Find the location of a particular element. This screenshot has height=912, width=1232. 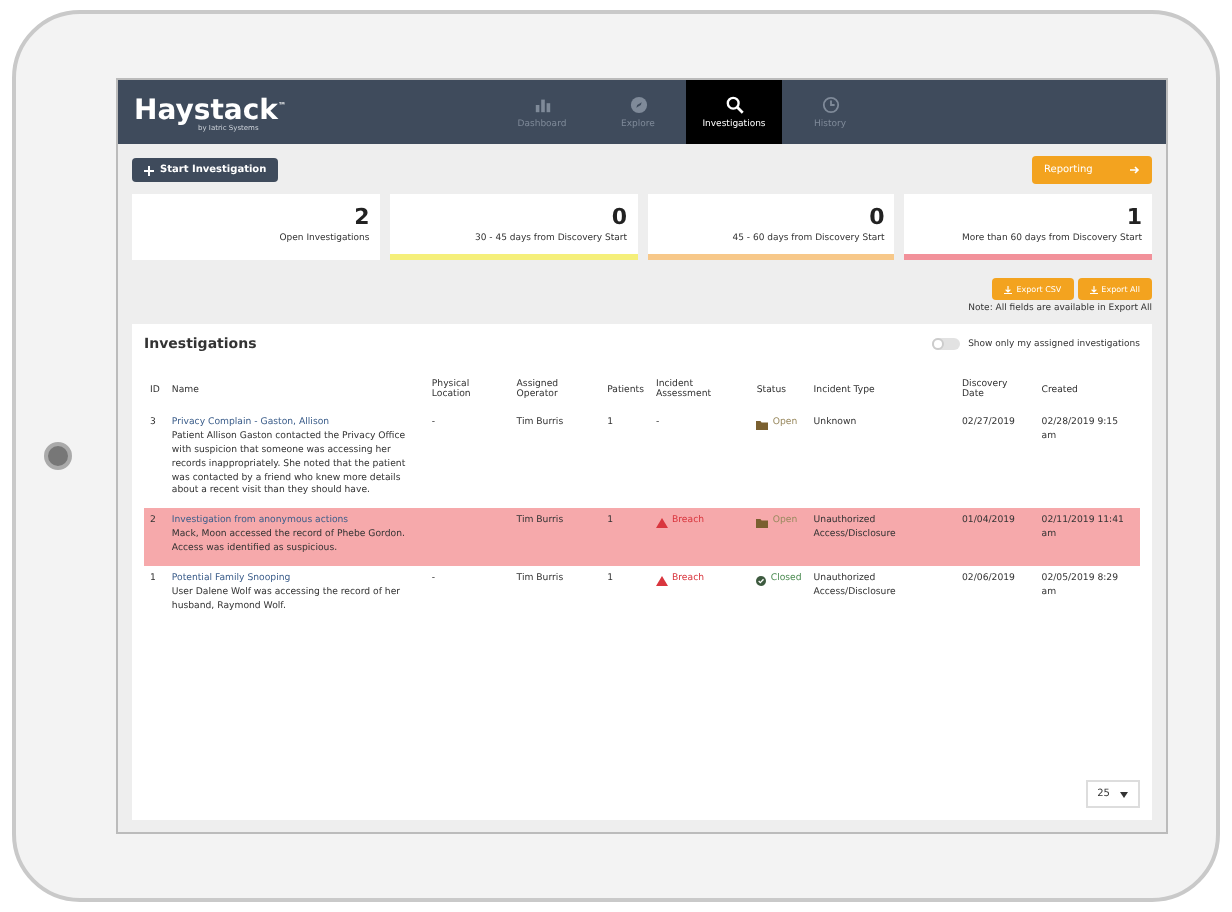

check-circle-icon is located at coordinates (761, 580).